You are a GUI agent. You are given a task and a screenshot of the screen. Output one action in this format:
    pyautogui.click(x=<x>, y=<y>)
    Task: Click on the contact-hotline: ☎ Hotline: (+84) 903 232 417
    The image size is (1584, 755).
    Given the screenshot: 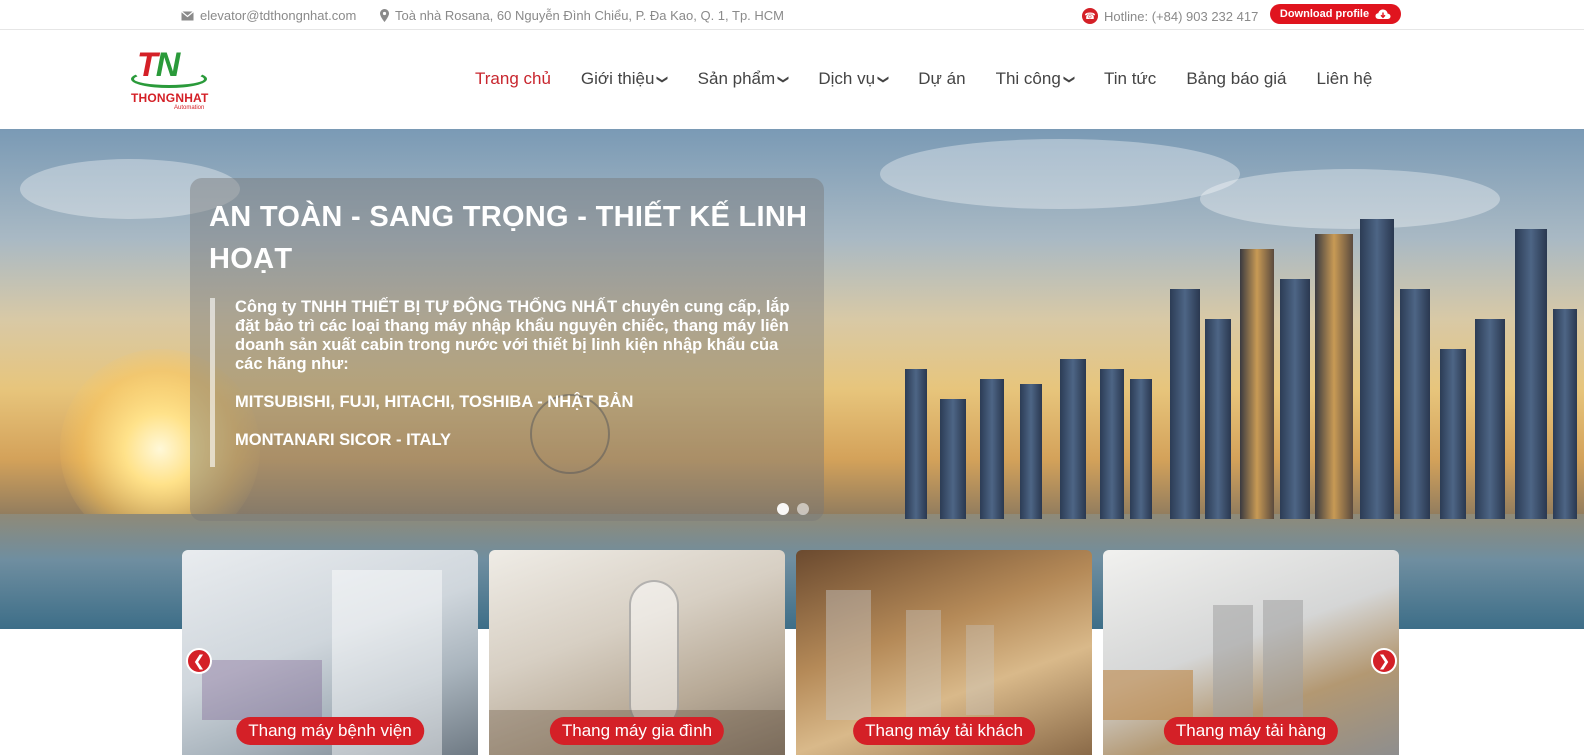 What is the action you would take?
    pyautogui.click(x=1170, y=16)
    